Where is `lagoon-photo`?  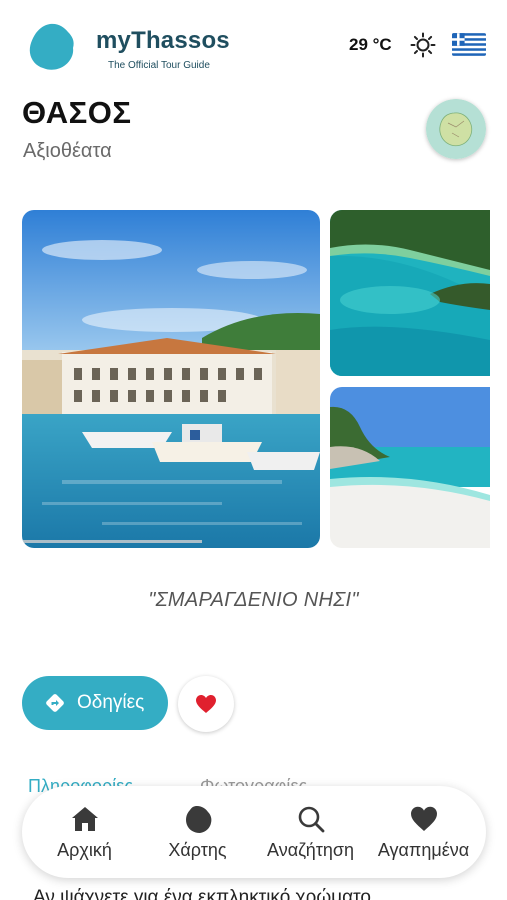
lagoon-photo is located at coordinates (410, 293).